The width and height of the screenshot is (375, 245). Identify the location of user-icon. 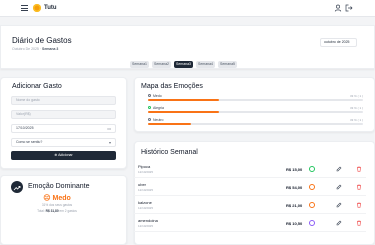
(338, 8).